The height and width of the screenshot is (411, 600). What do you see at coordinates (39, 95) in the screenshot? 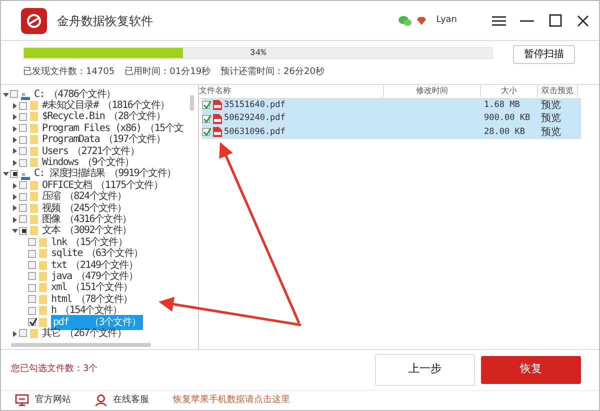
I see `tree-item-label: C:` at bounding box center [39, 95].